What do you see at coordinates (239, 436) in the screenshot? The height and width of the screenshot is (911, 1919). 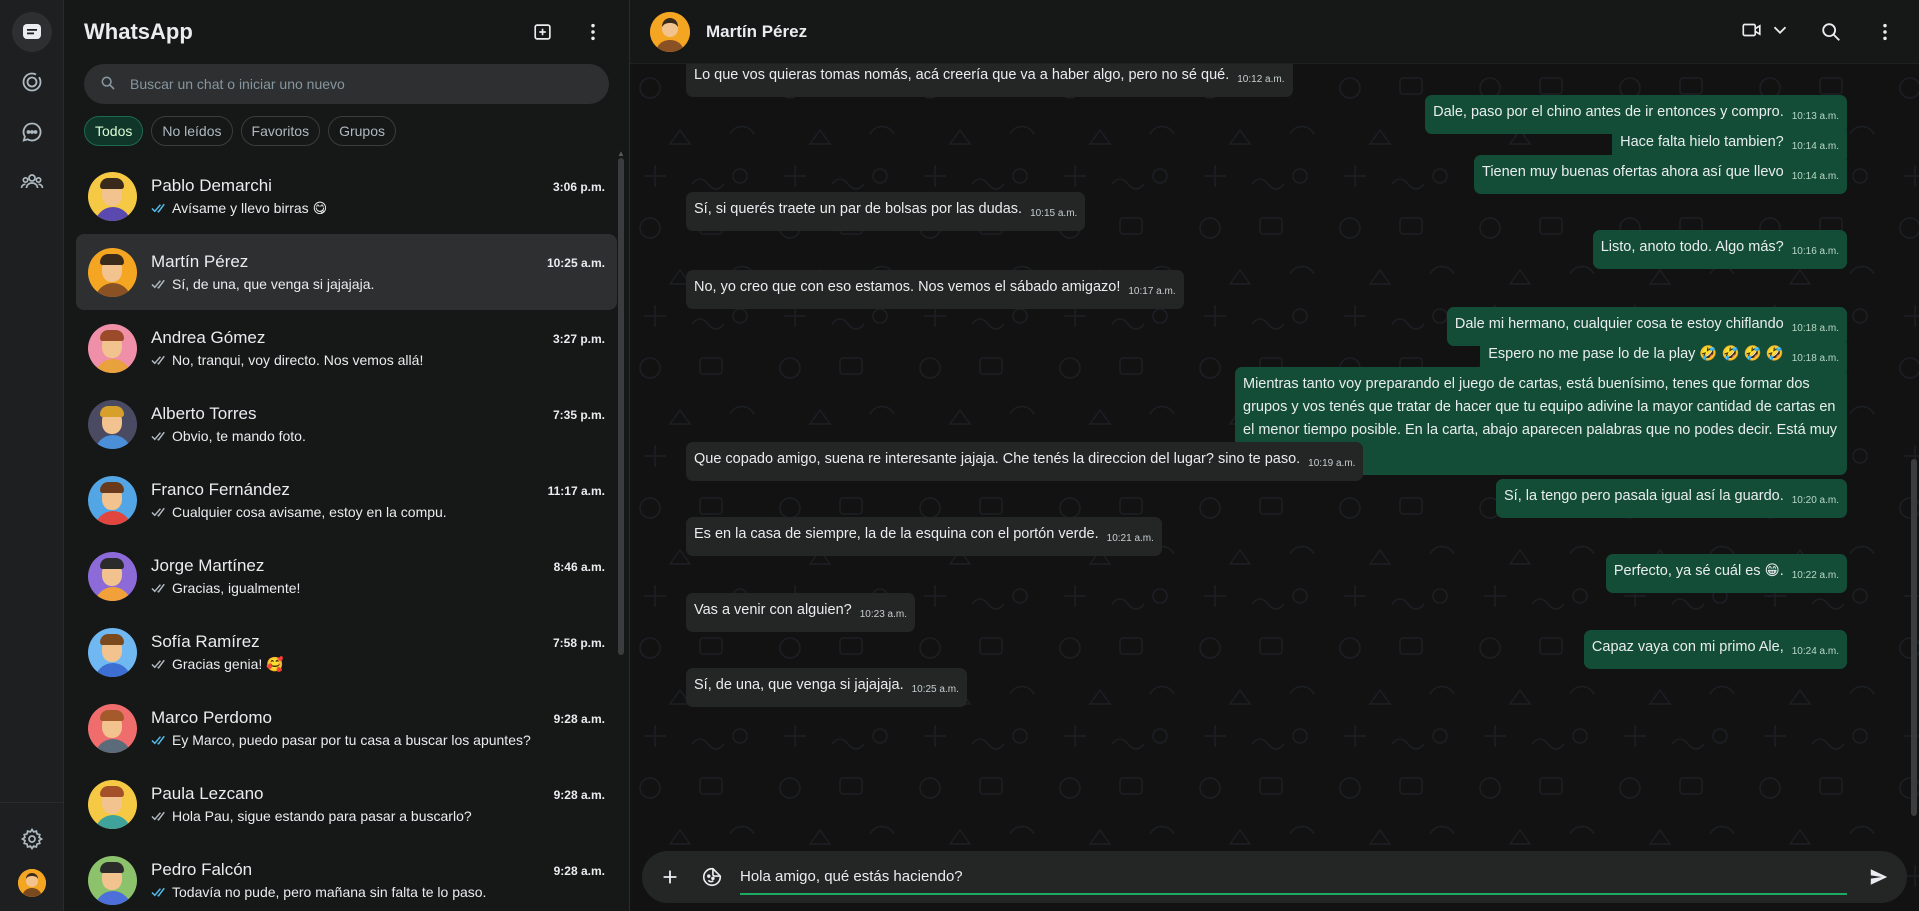 I see `chat-preview: Obvio, te mando foto.` at bounding box center [239, 436].